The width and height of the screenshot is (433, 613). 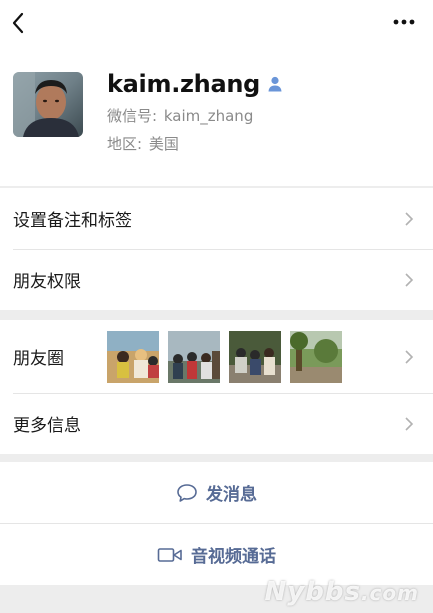 What do you see at coordinates (132, 116) in the screenshot?
I see `wechat-id-label: 微信号:` at bounding box center [132, 116].